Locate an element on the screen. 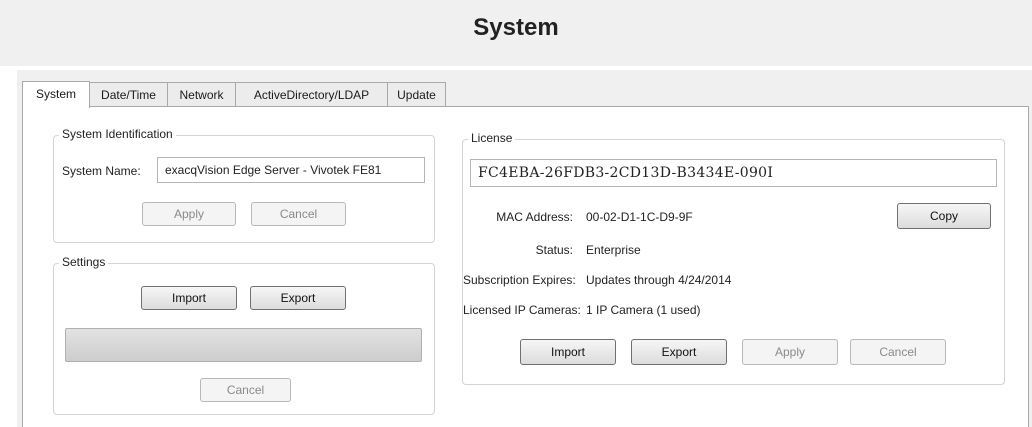 The height and width of the screenshot is (427, 1032). mac-address-value: 00-02-D1-1C-D9-9F is located at coordinates (639, 217).